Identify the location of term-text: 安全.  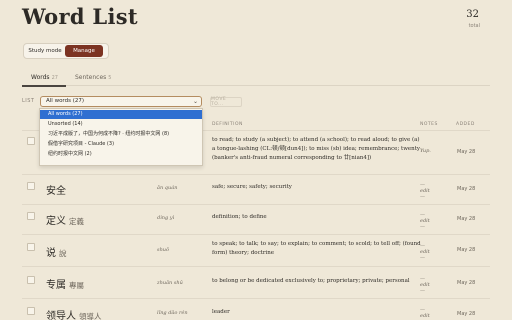
(56, 189).